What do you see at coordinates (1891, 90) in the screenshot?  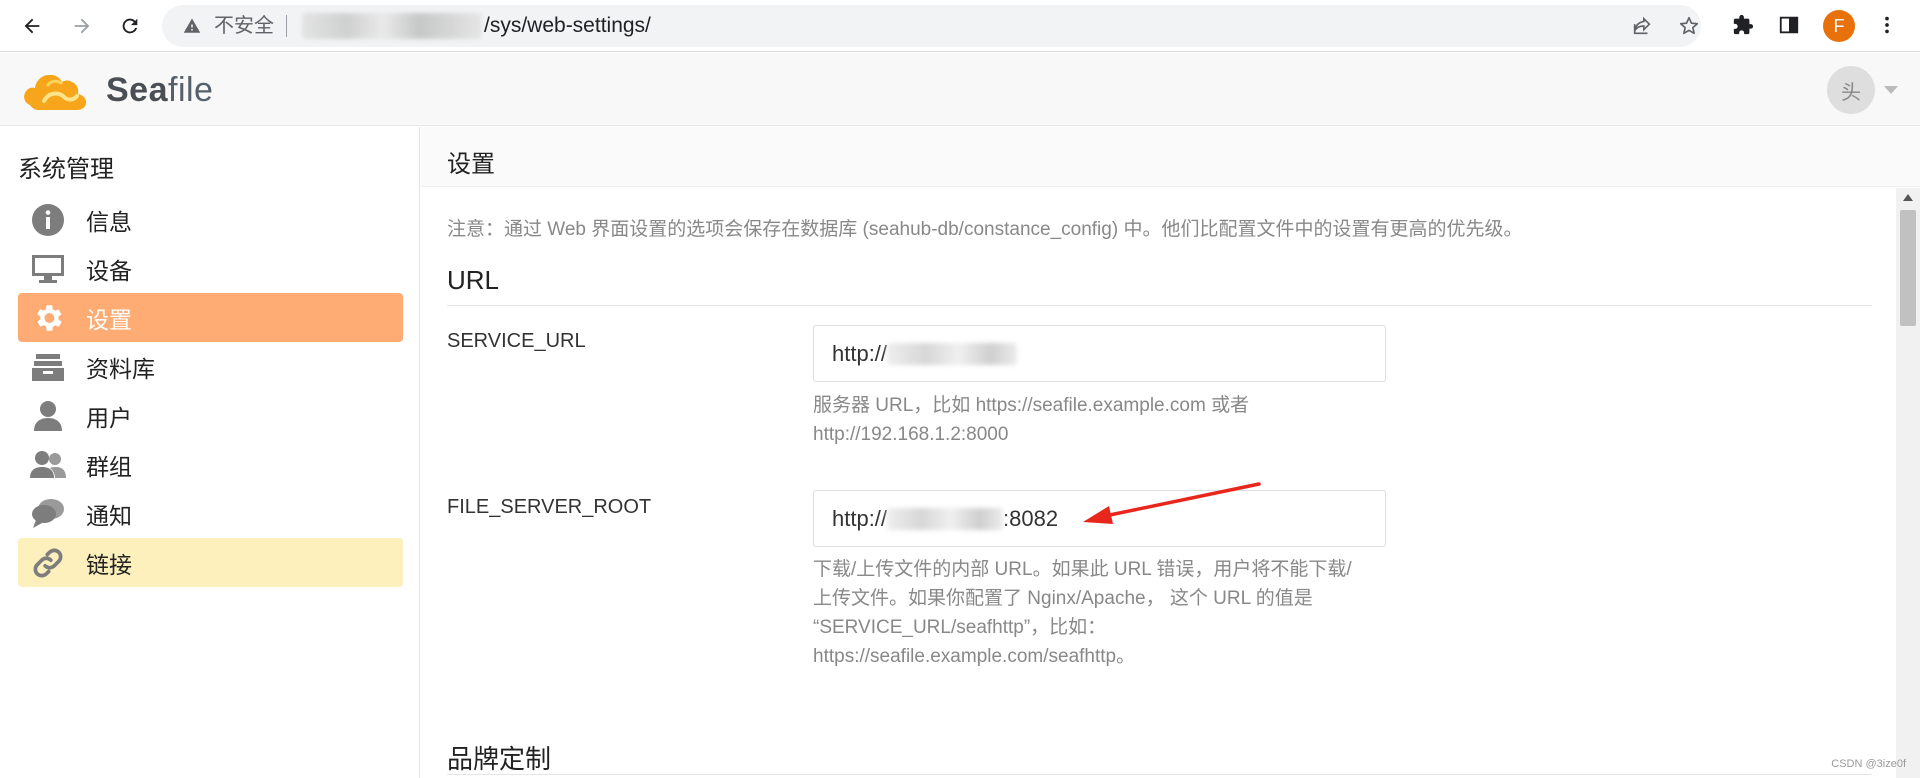 I see `caret-down-icon` at bounding box center [1891, 90].